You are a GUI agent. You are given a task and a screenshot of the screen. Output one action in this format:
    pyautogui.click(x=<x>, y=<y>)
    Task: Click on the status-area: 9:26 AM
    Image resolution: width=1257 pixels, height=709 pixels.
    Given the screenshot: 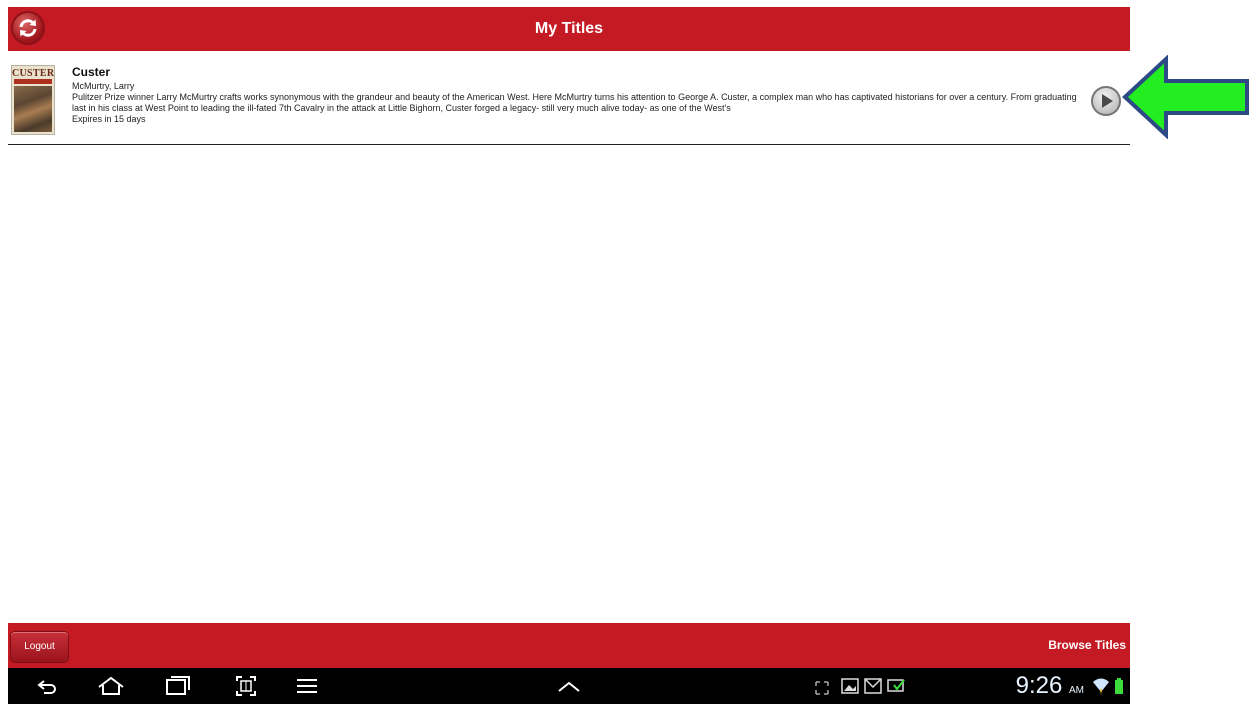 What is the action you would take?
    pyautogui.click(x=969, y=686)
    